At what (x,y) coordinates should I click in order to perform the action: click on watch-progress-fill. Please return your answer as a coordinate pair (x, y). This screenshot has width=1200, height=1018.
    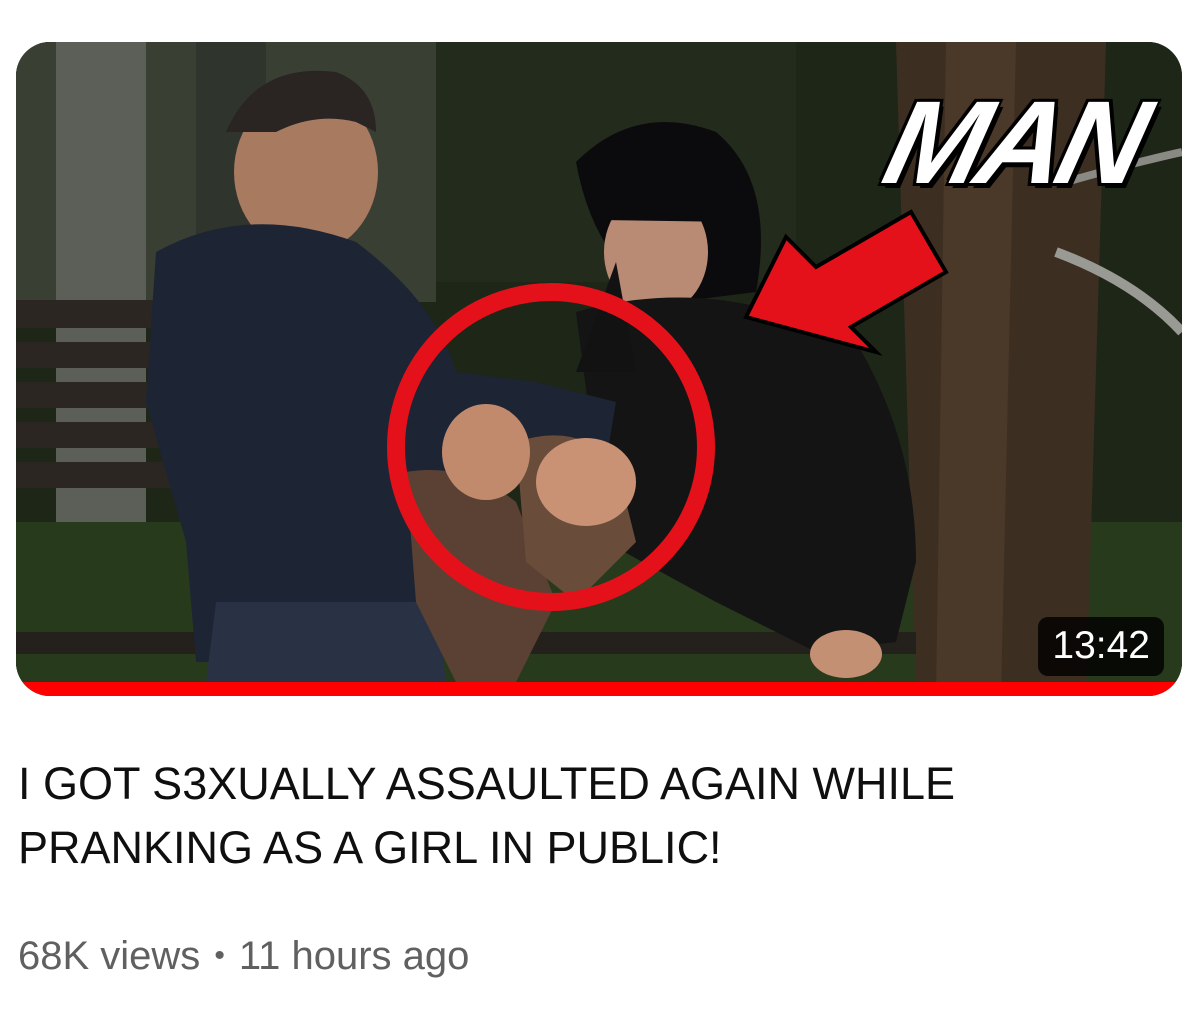
    Looking at the image, I should click on (599, 689).